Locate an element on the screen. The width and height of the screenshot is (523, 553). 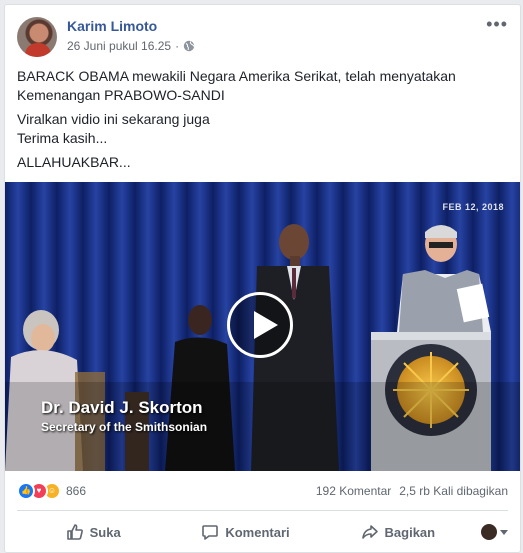
comment-icon is located at coordinates (210, 532).